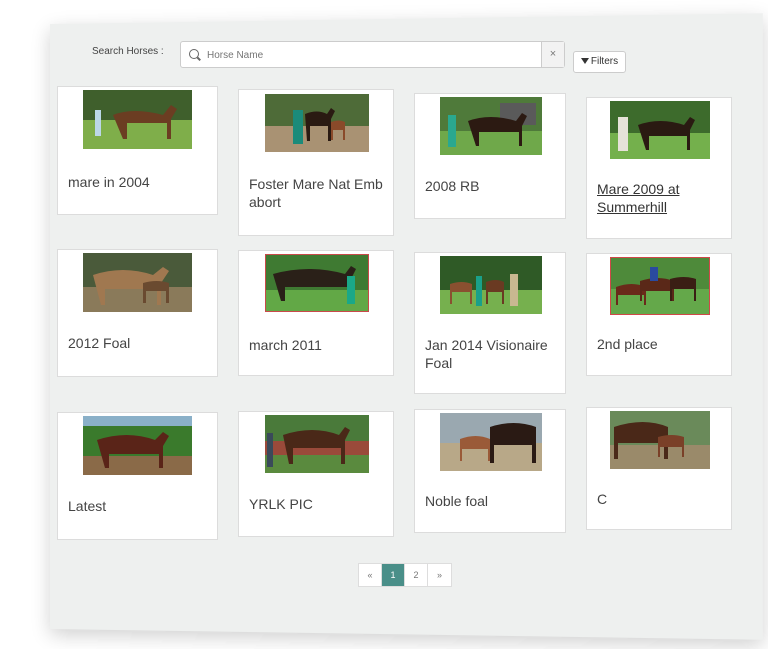 The height and width of the screenshot is (649, 768). What do you see at coordinates (552, 54) in the screenshot?
I see `clear-search-button: ×` at bounding box center [552, 54].